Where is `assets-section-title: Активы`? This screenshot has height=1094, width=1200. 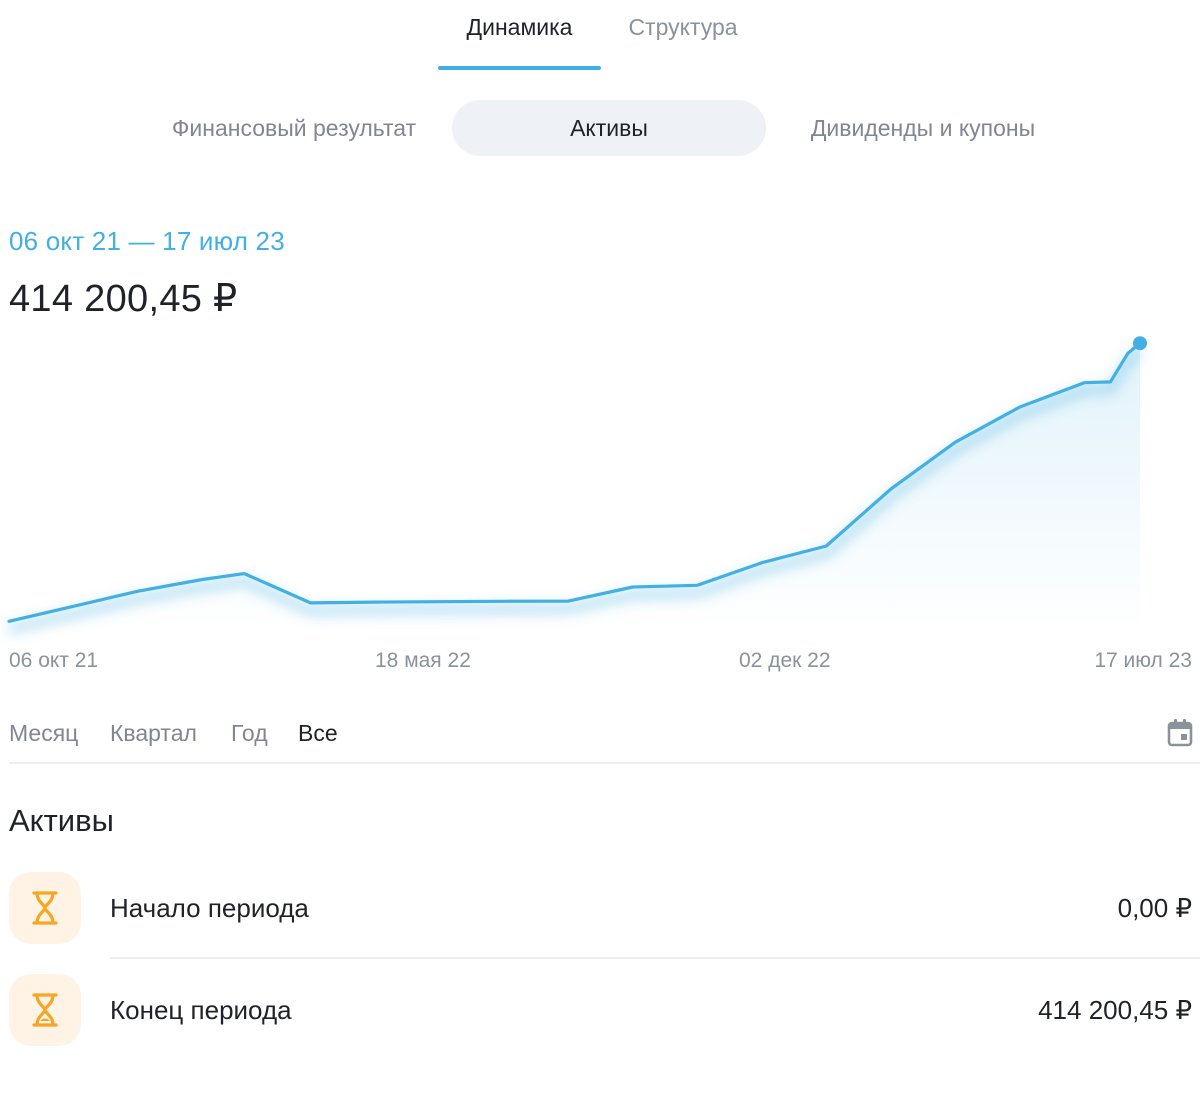 assets-section-title: Активы is located at coordinates (61, 820).